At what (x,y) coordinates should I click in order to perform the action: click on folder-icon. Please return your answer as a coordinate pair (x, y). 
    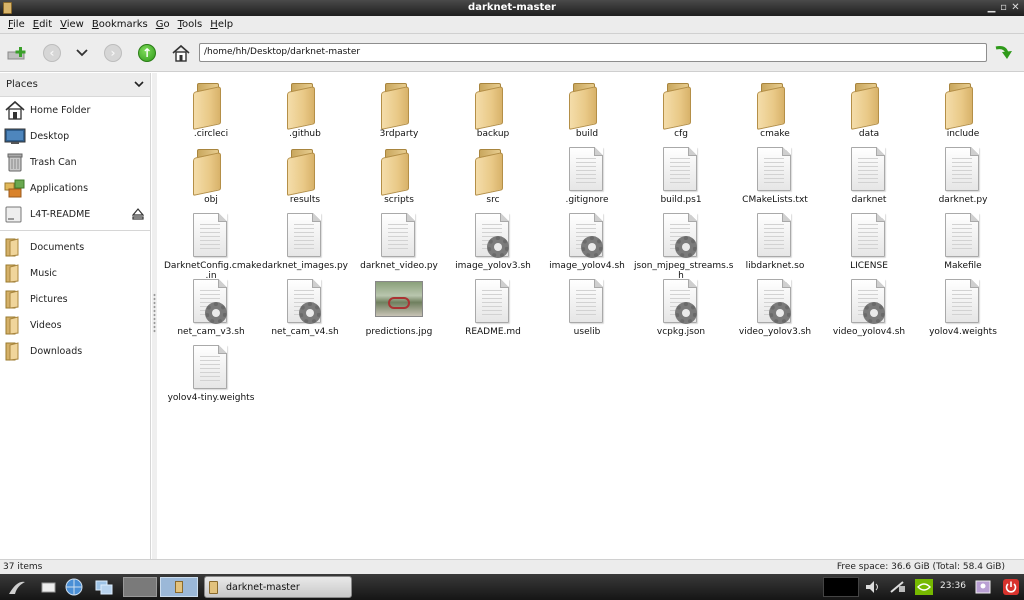
    Looking at the image, I should click on (681, 104).